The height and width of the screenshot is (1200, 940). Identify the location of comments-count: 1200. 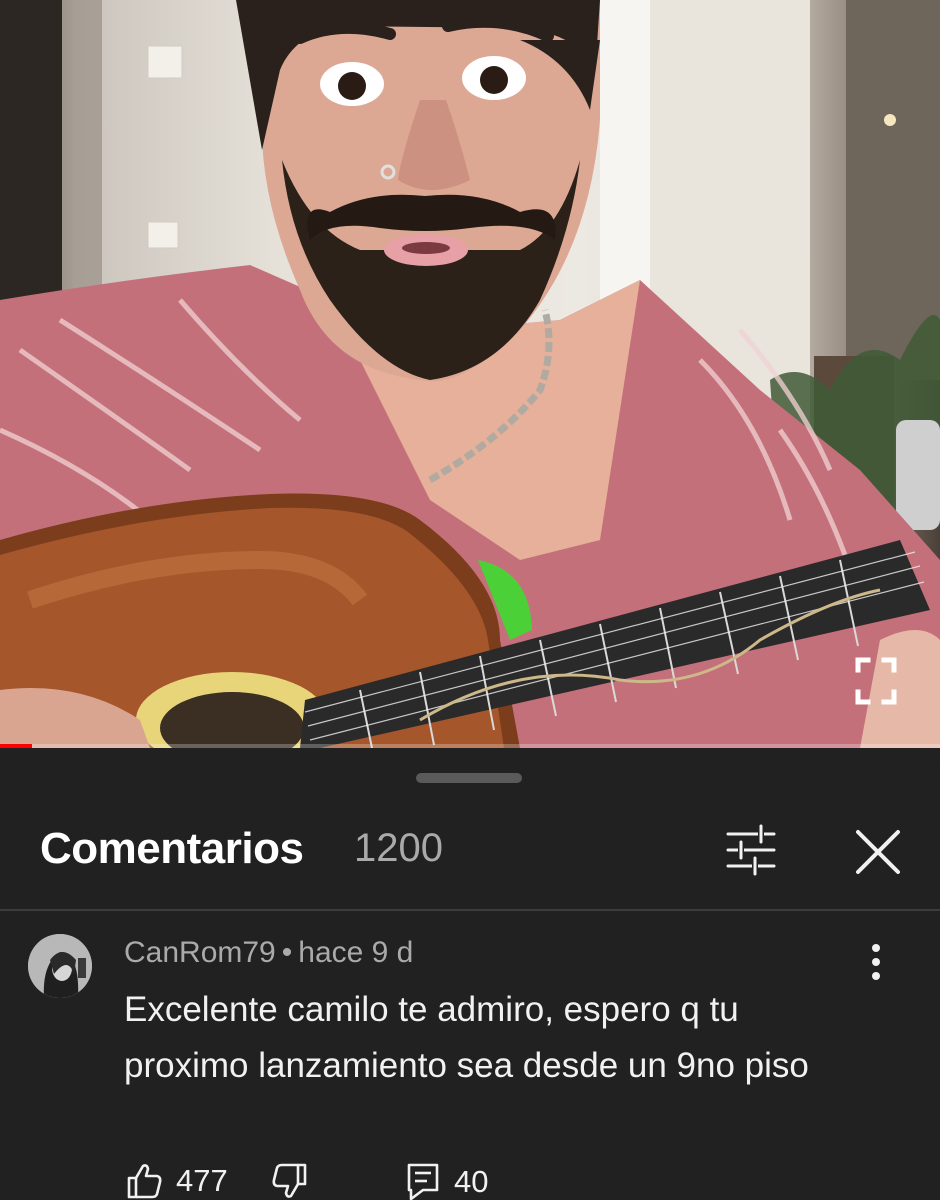
(398, 848).